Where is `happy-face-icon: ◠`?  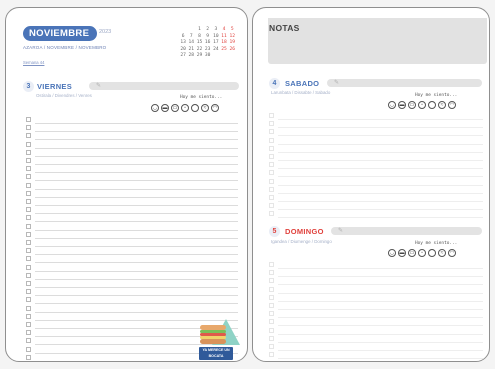
happy-face-icon: ◠ is located at coordinates (452, 105).